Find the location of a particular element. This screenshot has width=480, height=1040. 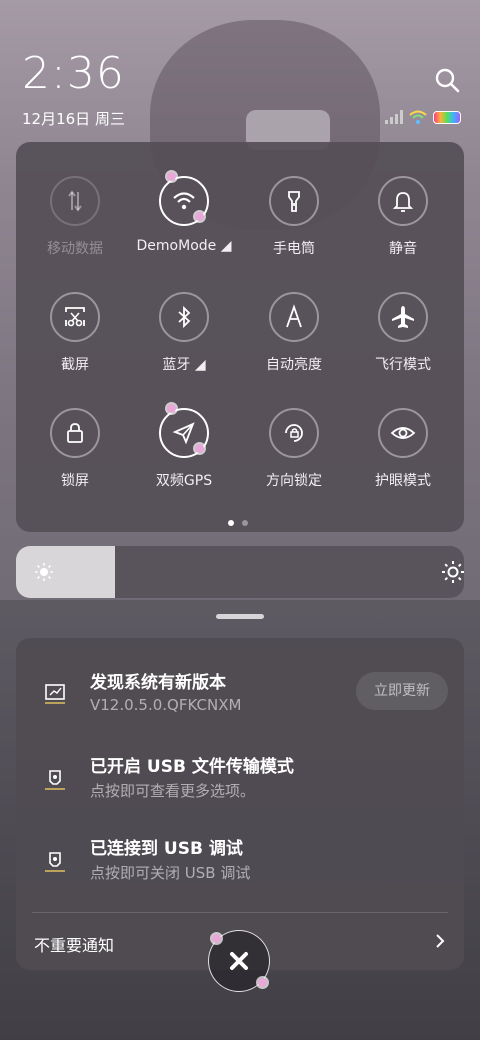

notification-subtitle: 点按即可查看更多选项。 is located at coordinates (173, 791).